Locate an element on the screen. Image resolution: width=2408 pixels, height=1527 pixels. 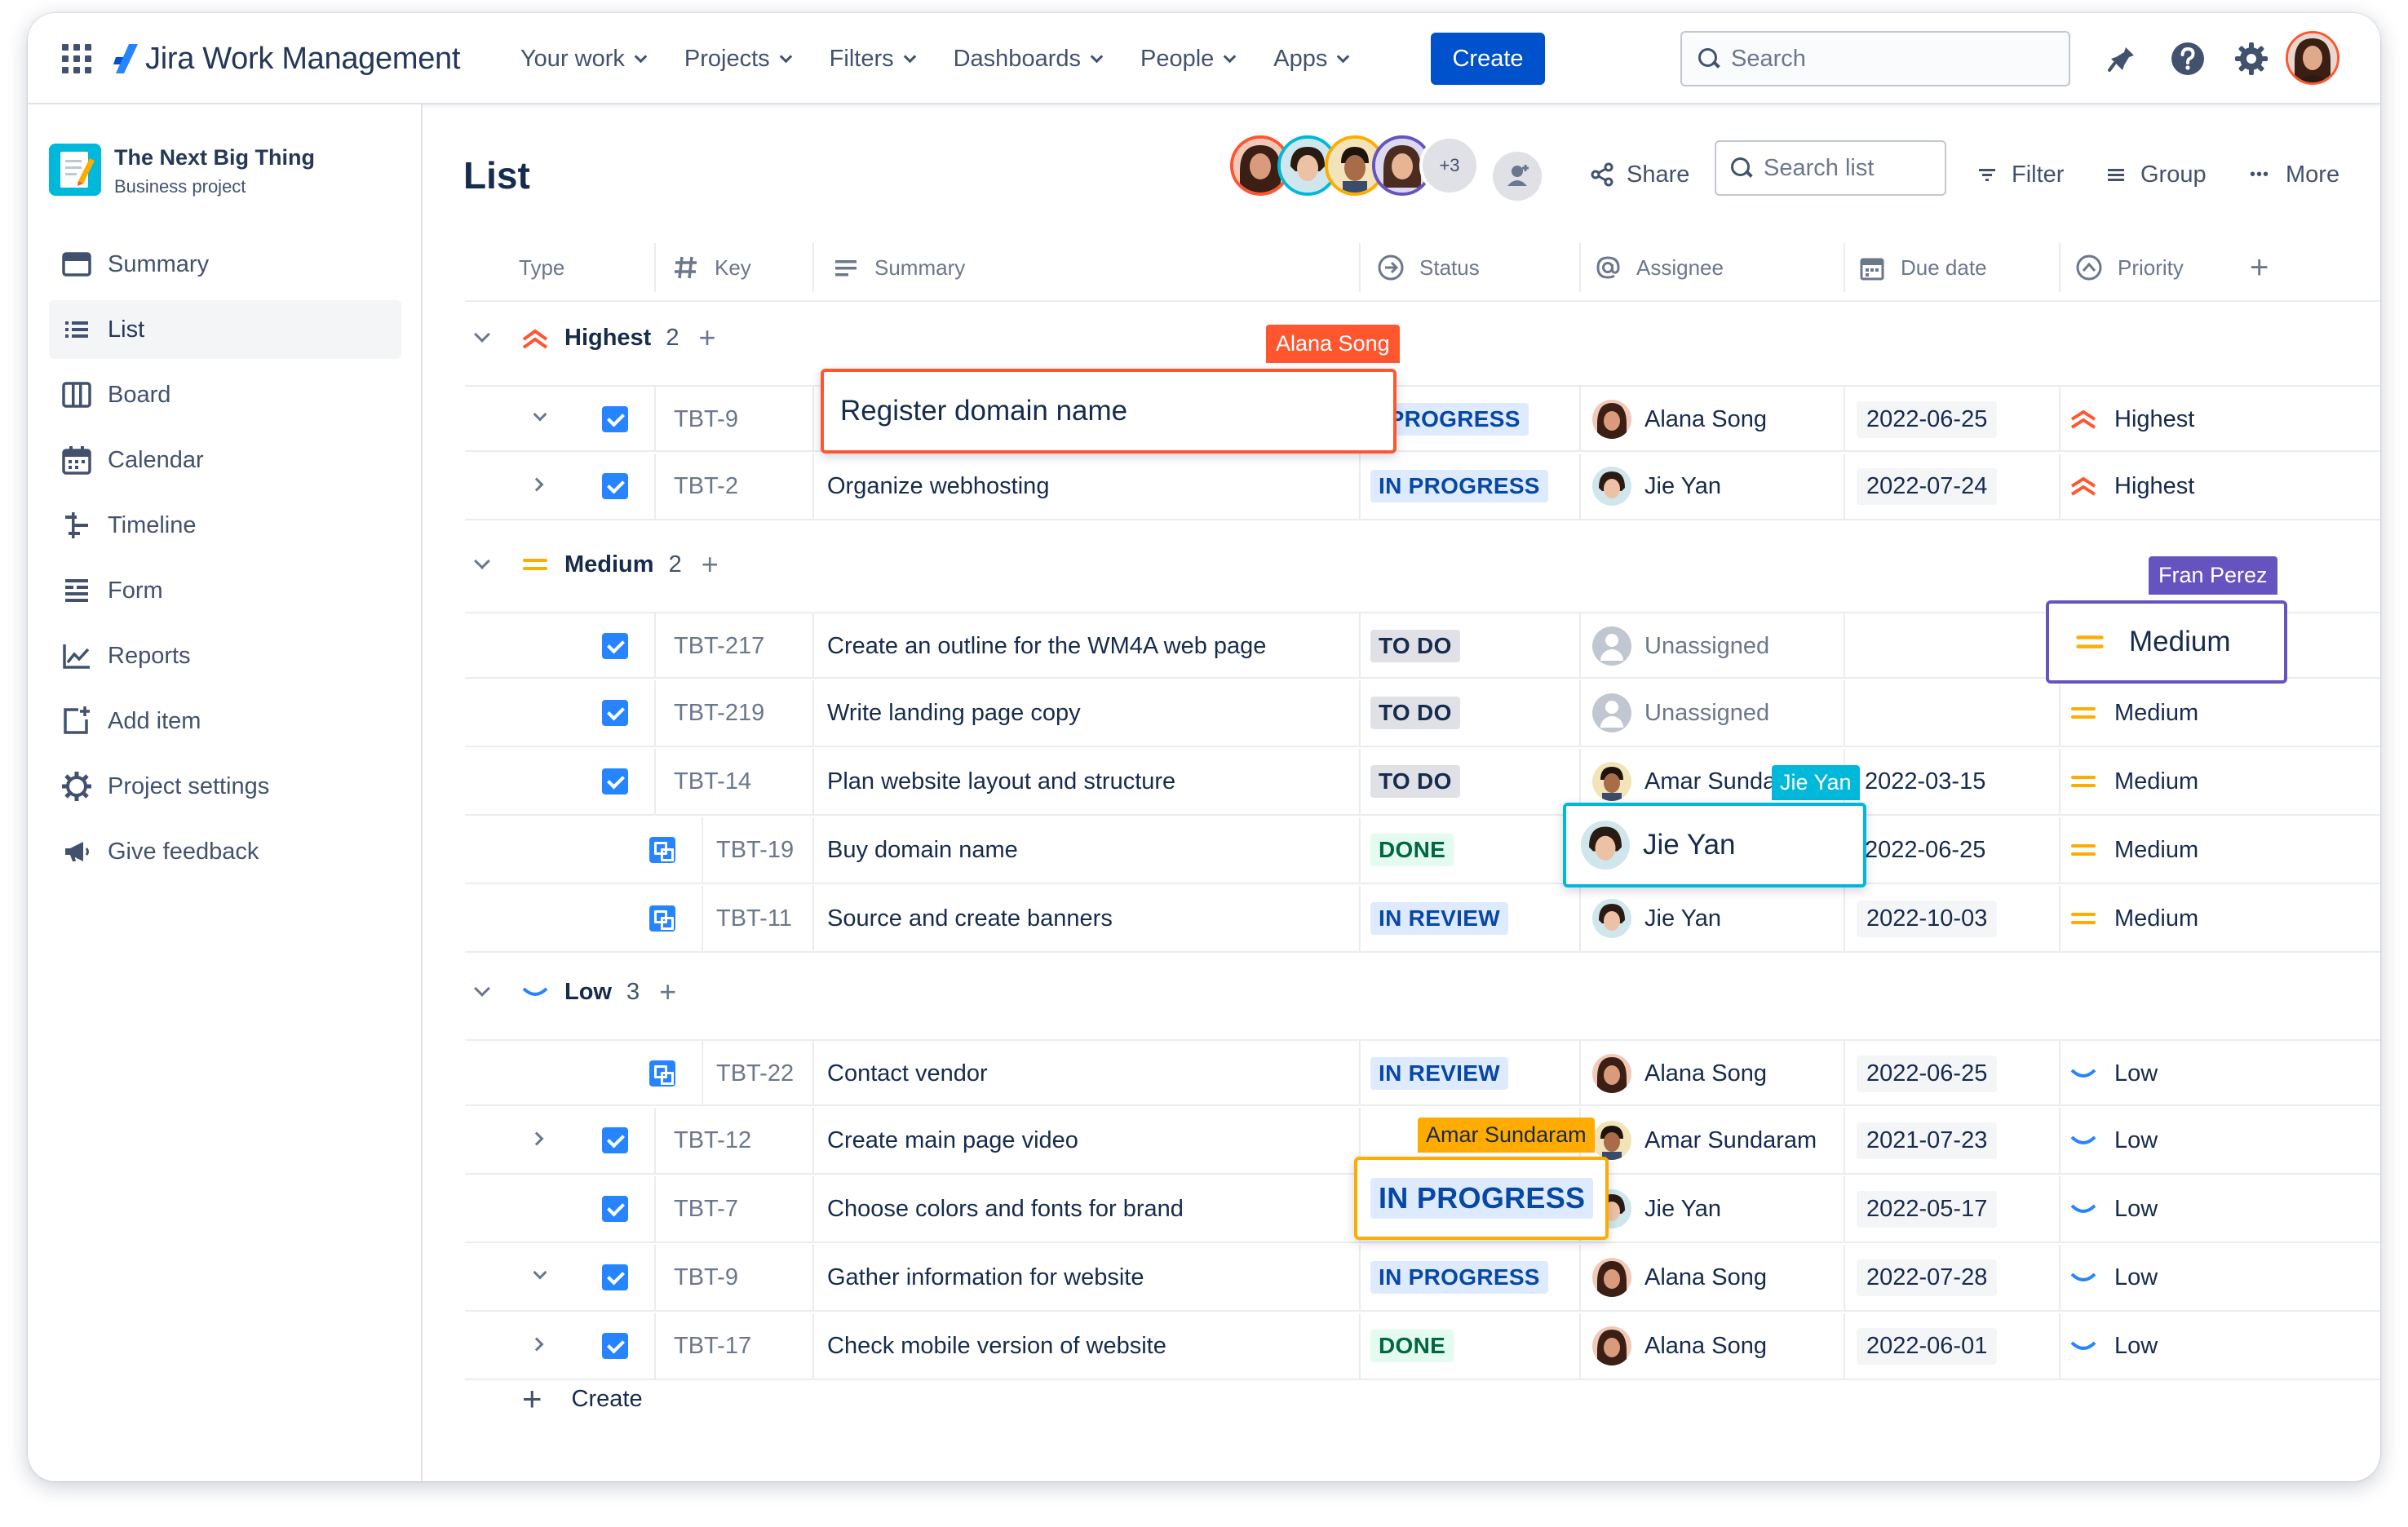
assignee-cell: Unassigned is located at coordinates (1680, 646).